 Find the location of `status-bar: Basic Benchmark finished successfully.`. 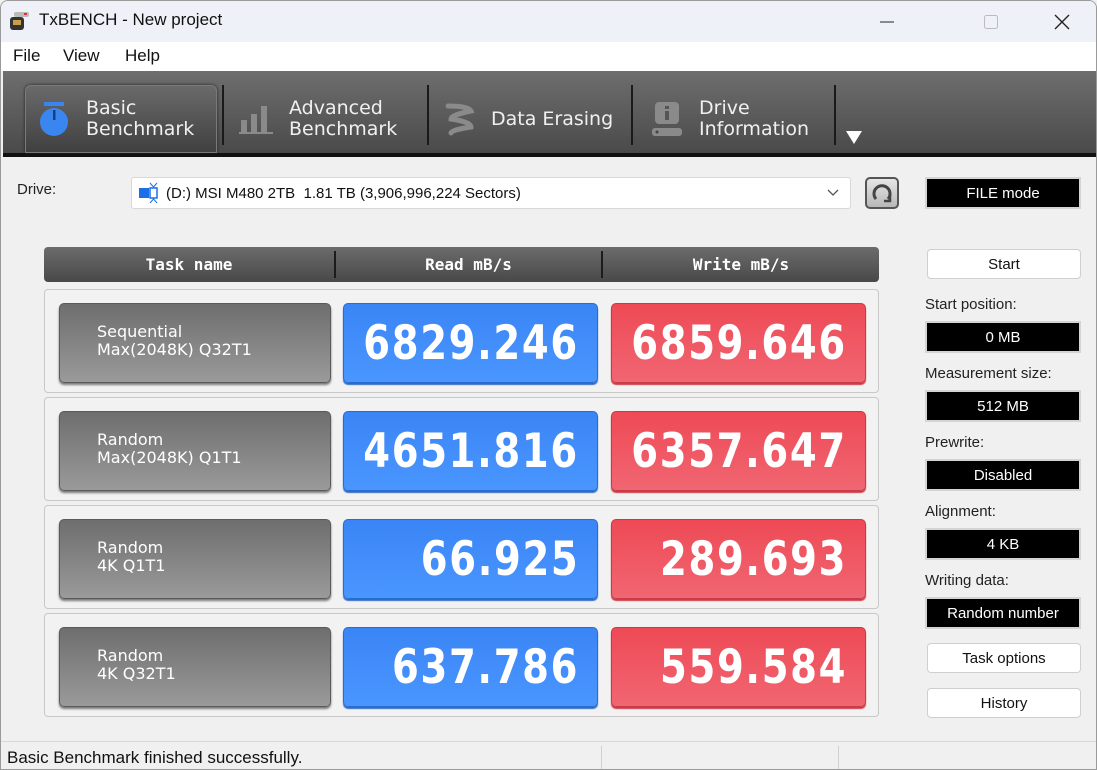

status-bar: Basic Benchmark finished successfully. is located at coordinates (548, 755).